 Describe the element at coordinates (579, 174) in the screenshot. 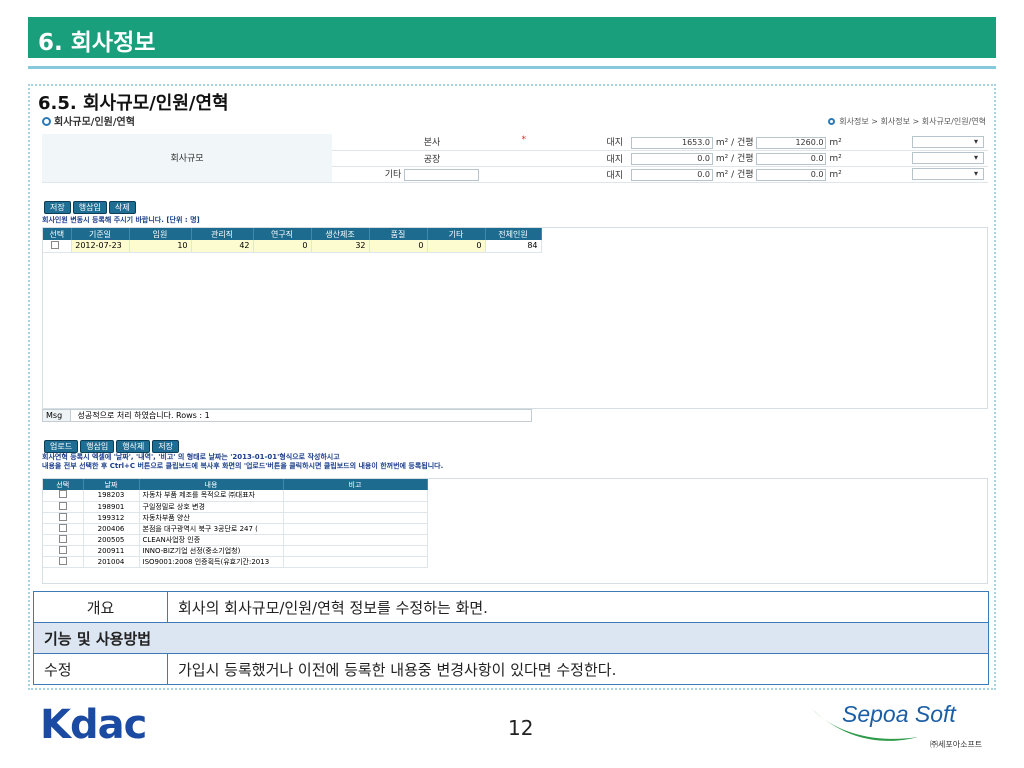

I see `land-label: 대지` at that location.